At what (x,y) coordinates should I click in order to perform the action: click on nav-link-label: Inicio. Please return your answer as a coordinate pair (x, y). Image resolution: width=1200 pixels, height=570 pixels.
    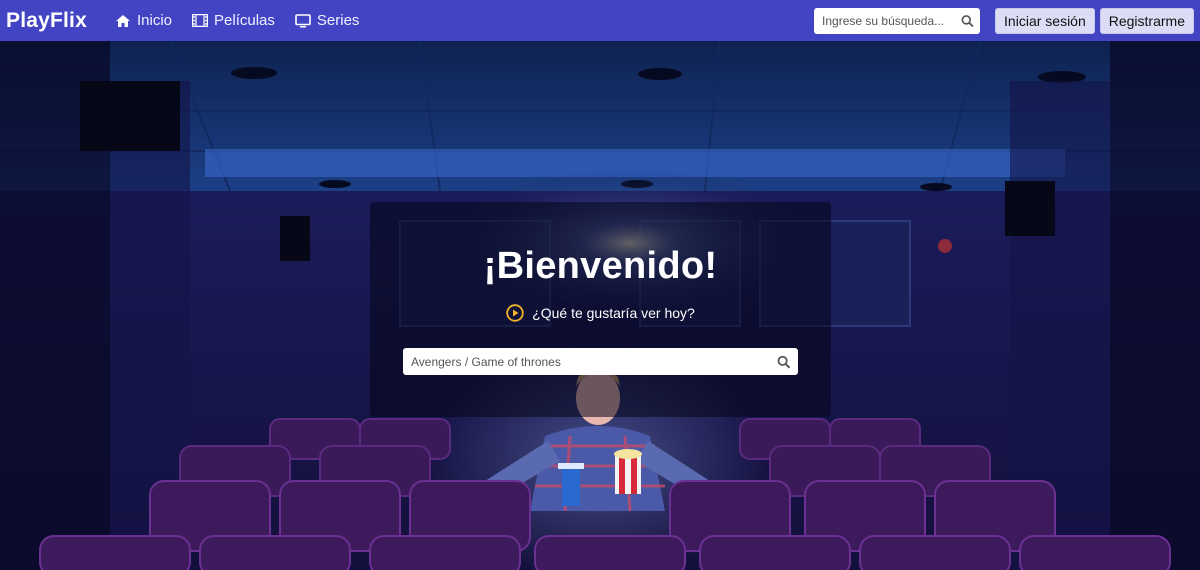
    Looking at the image, I should click on (154, 20).